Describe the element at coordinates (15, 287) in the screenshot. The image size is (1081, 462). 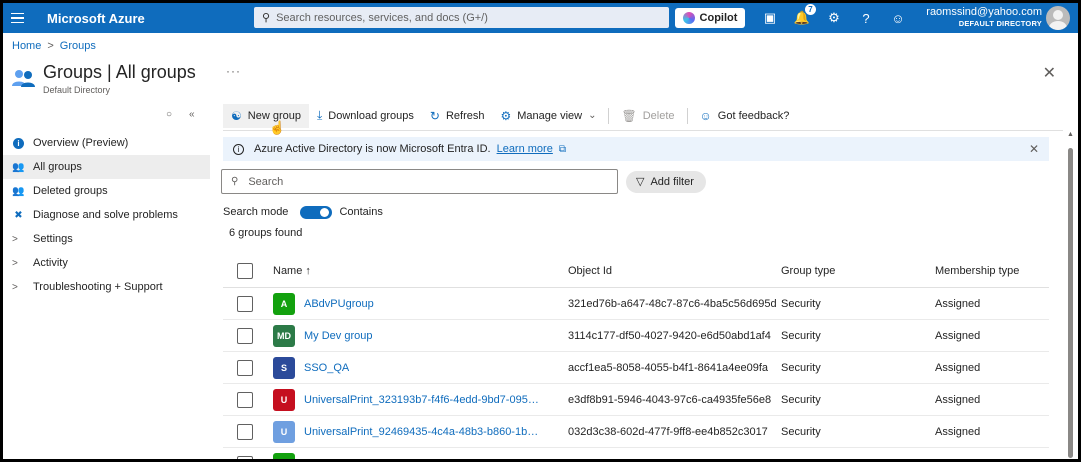
I see `chevron-right-icon: >` at that location.